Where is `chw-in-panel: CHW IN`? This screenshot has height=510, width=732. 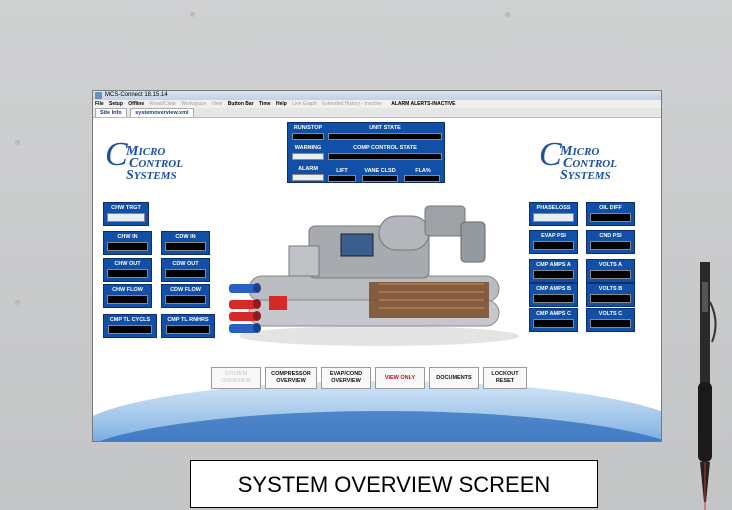
chw-in-panel: CHW IN is located at coordinates (127, 243).